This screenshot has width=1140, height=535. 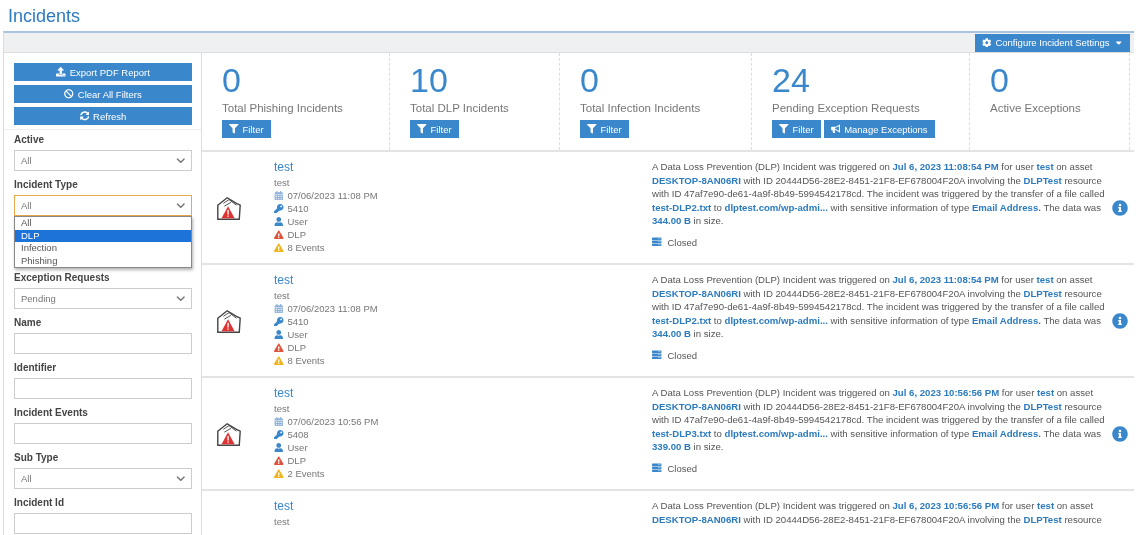 I want to click on incident-description: A Data Loss Prevention (DLP) Incident was triggered on Jul 6, 2023 10:56:56 PM for user test on asset DESKTOP-8AN06RI with ID 20444D56-28E2-8451-21F8-EF678004F20A involving the DLPTest resource, so click(x=877, y=512).